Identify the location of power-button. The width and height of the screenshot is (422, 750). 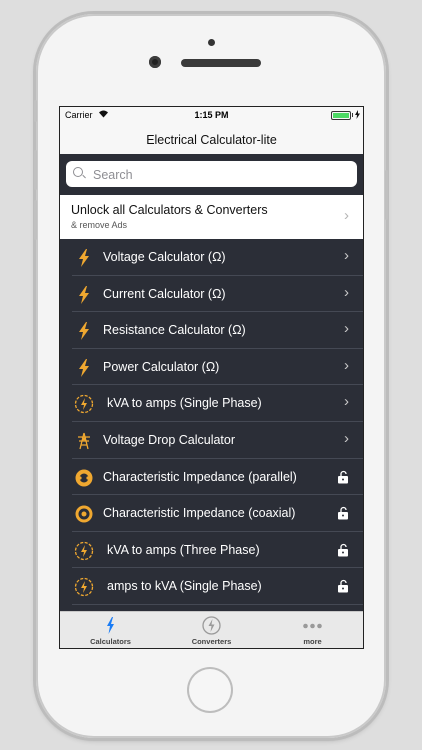
(386, 195).